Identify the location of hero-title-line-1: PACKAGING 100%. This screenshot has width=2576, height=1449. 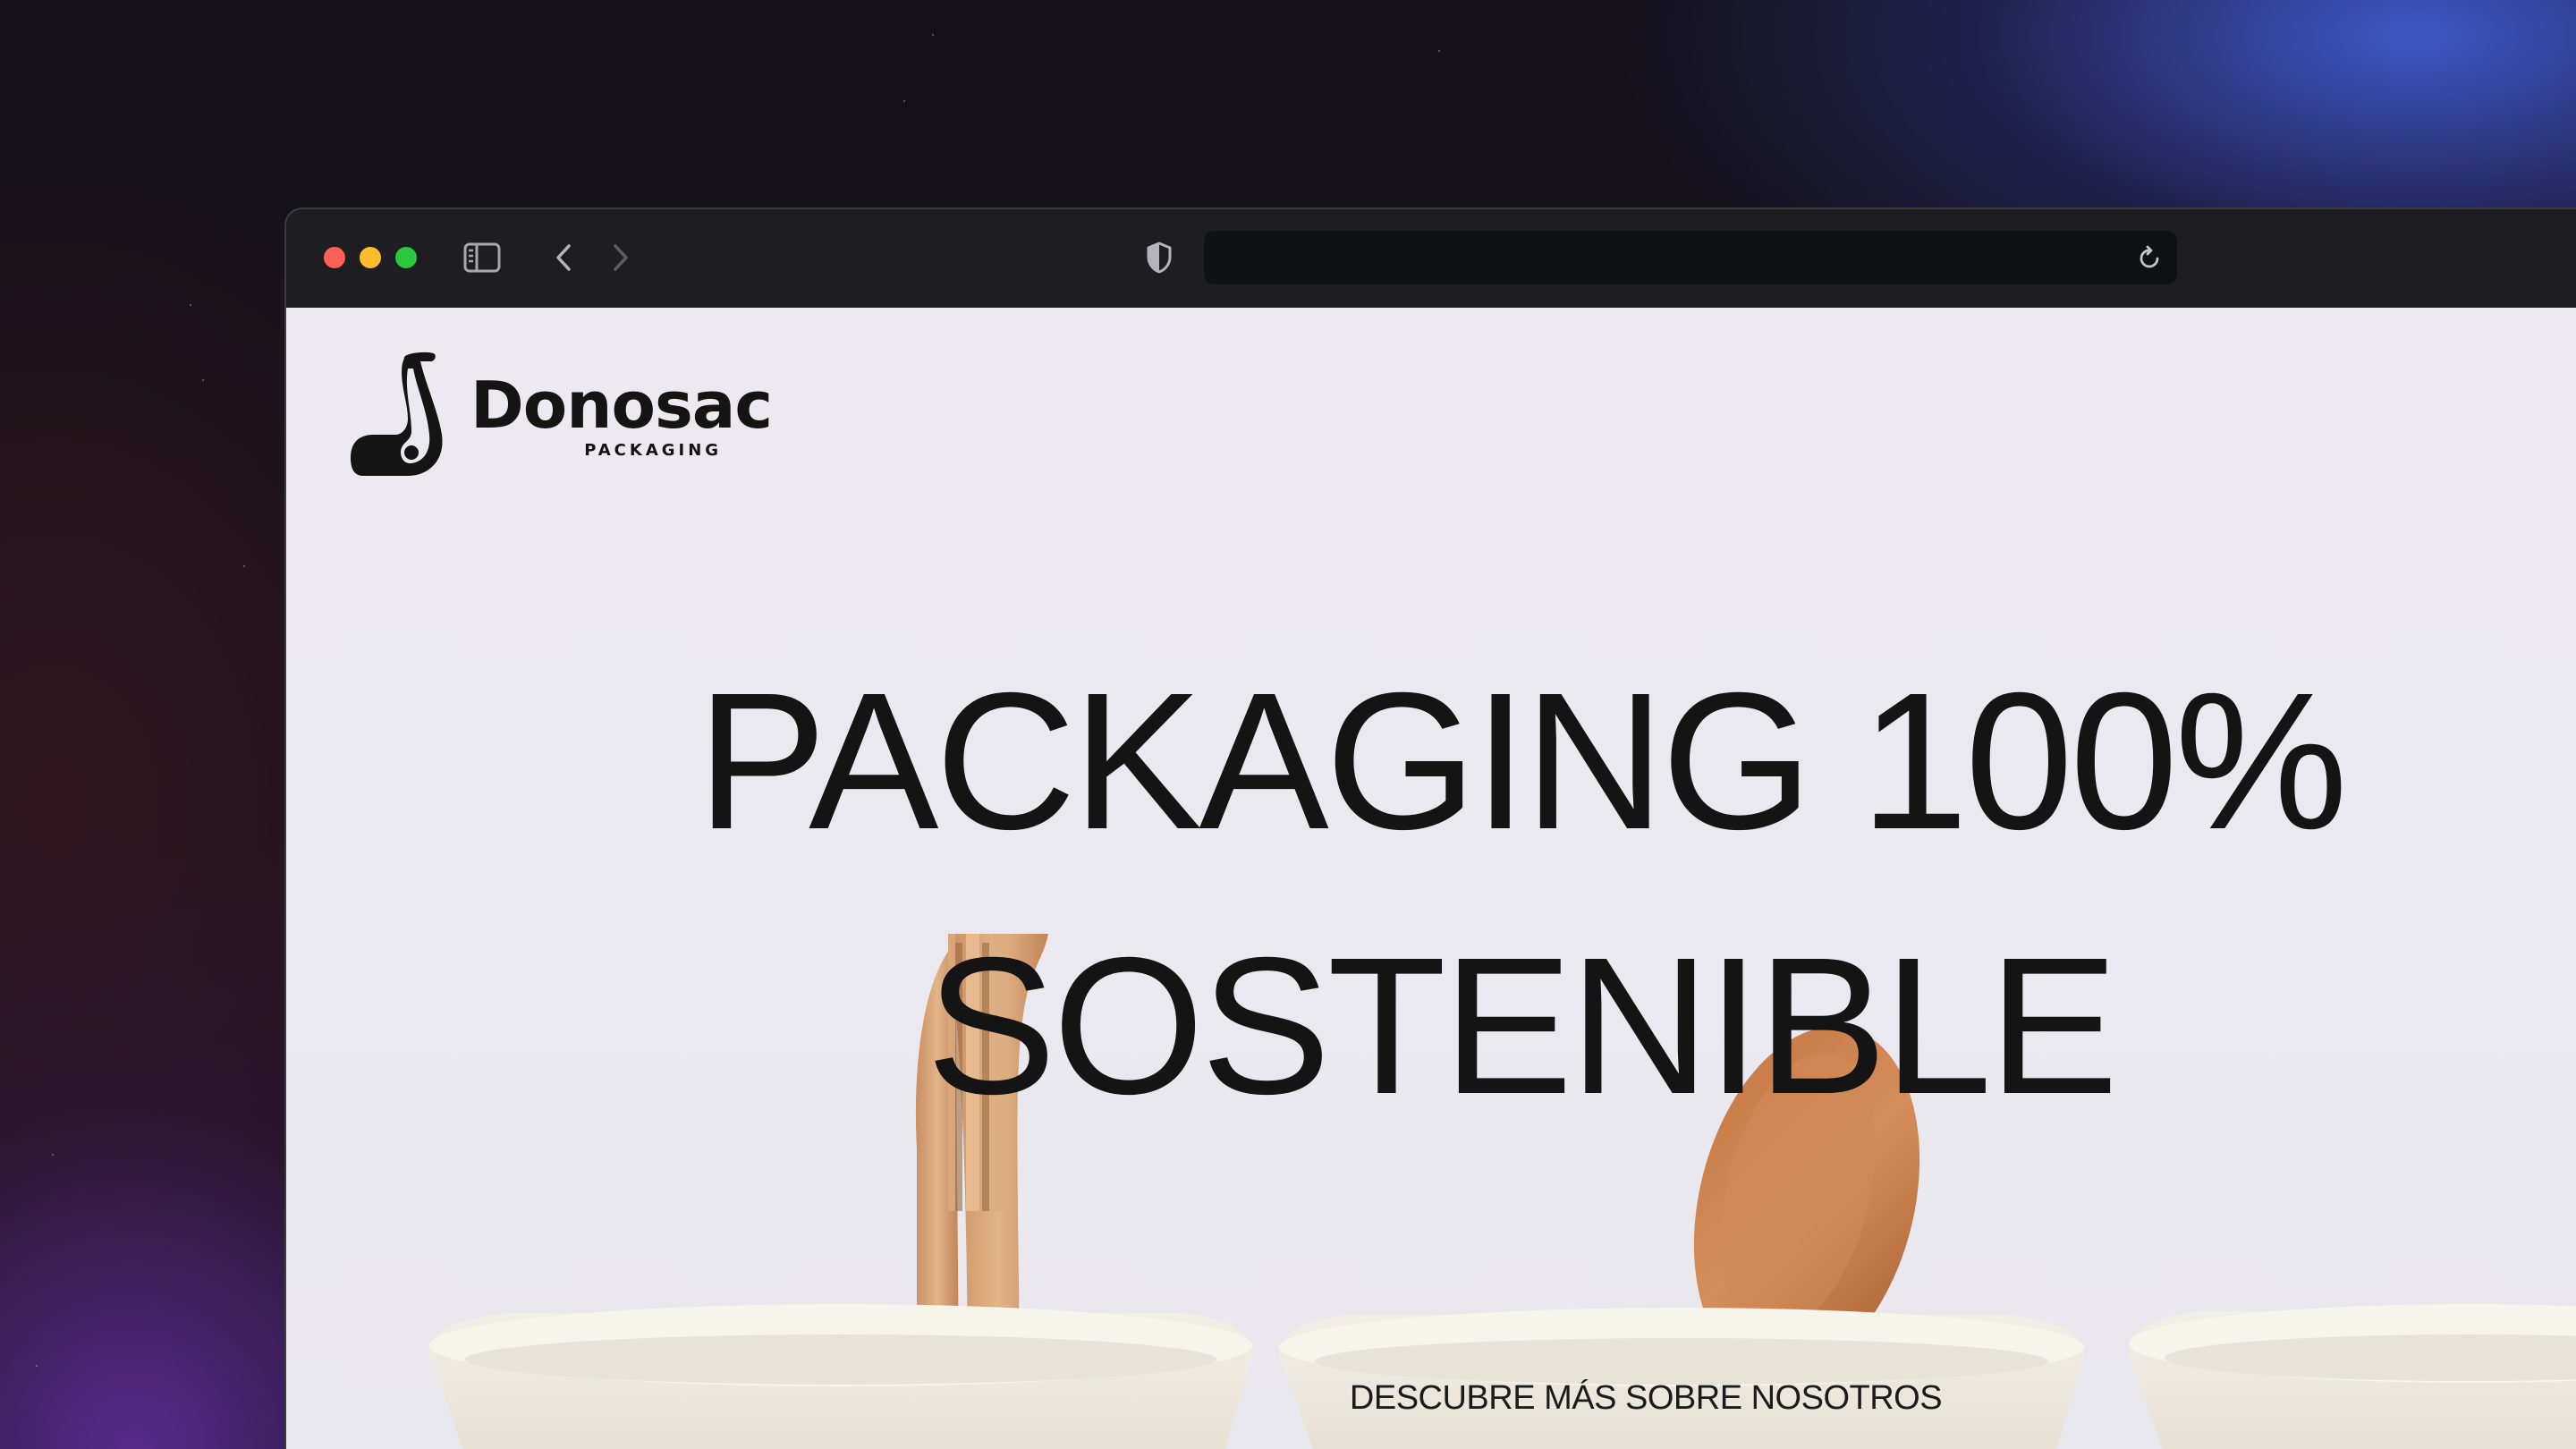
(1522, 761).